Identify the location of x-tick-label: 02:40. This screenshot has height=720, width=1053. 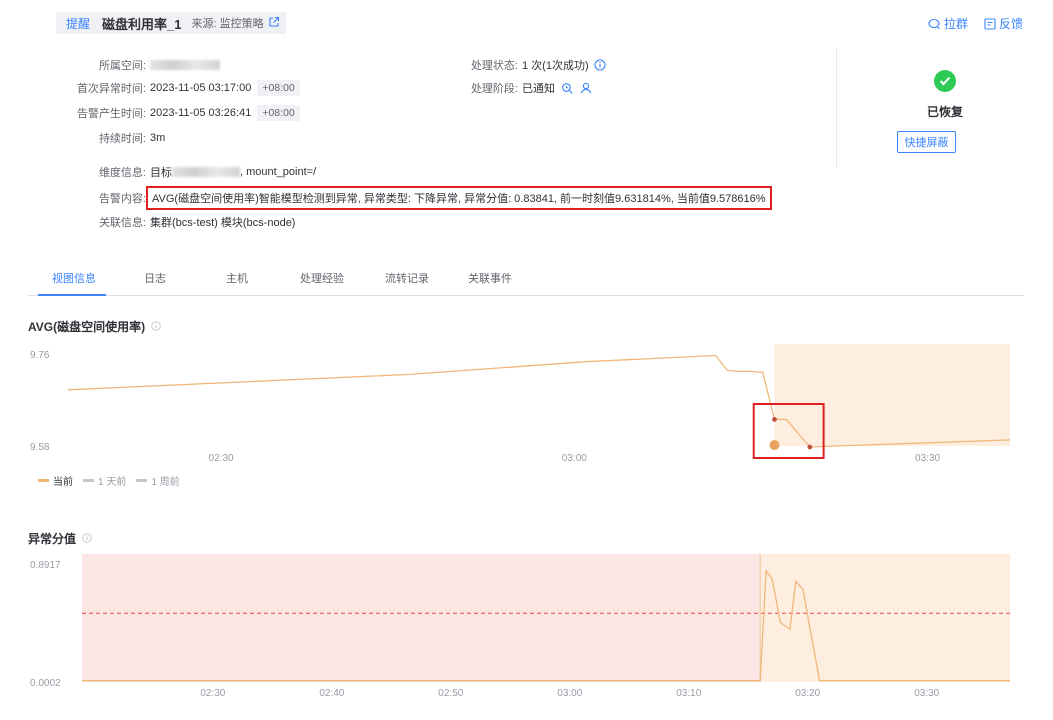
(331, 693).